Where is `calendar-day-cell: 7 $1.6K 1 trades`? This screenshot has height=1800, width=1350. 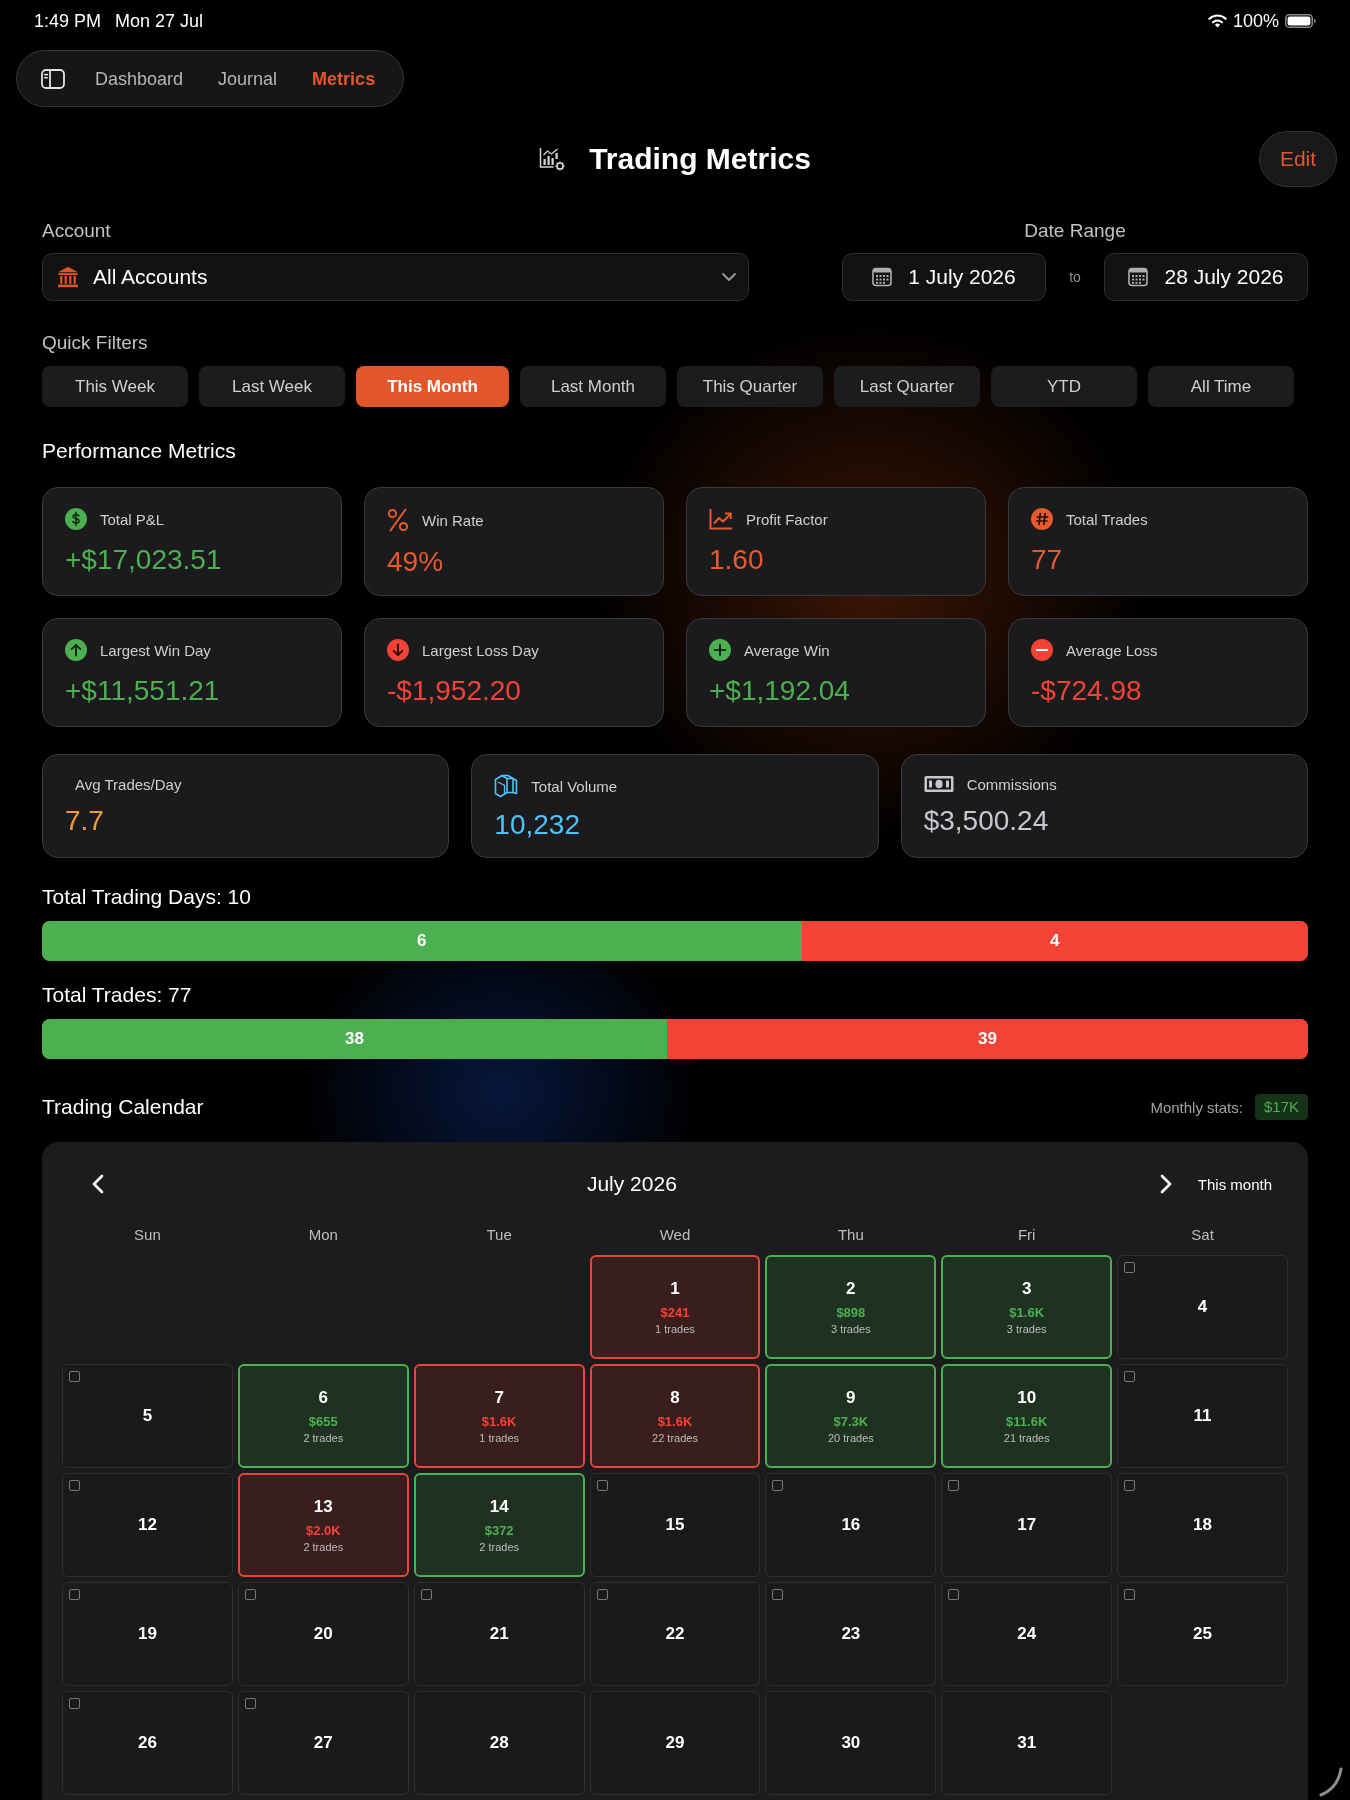
calendar-day-cell: 7 $1.6K 1 trades is located at coordinates (499, 1416).